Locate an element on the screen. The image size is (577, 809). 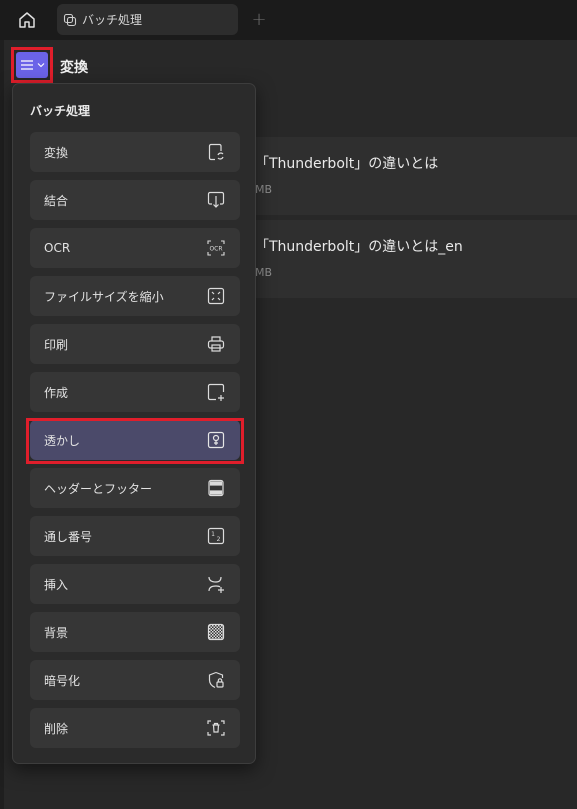
menu-item-delete: 削除 is located at coordinates (135, 728).